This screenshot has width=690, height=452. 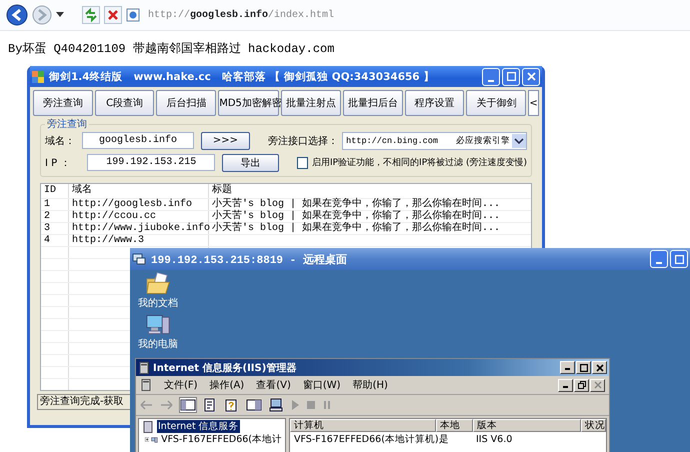 I want to click on ip-label: I P ：, so click(x=58, y=163).